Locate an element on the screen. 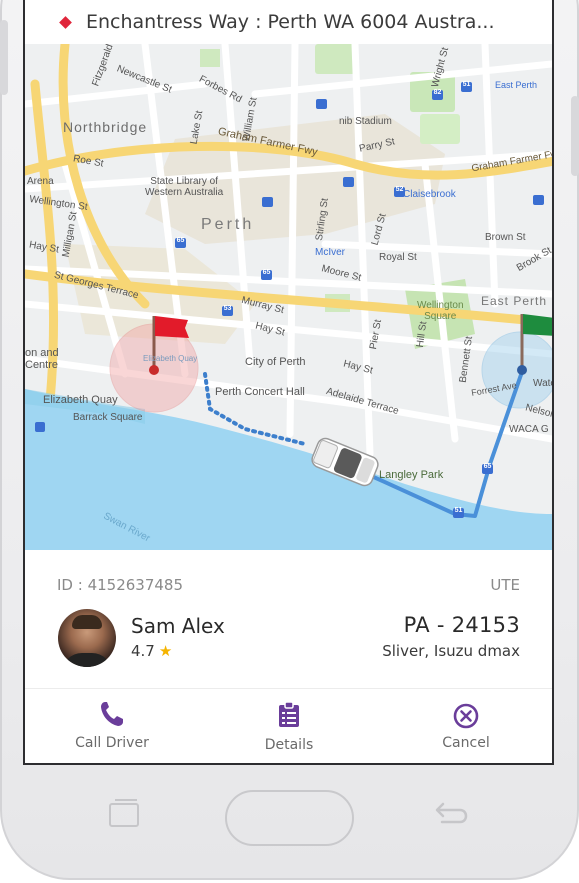 Image resolution: width=579 pixels, height=883 pixels. map-label-convention-centre: on and Centre is located at coordinates (42, 359).